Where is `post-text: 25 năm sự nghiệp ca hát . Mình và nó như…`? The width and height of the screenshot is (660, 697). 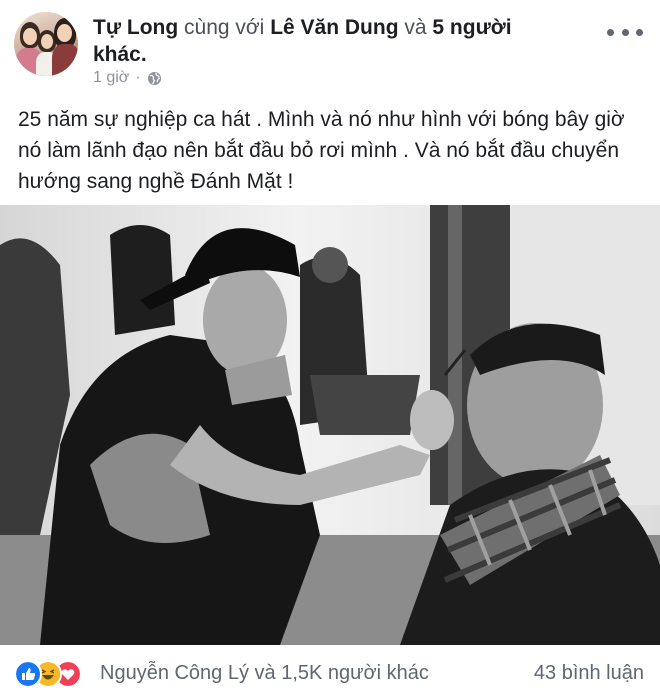
post-text: 25 năm sự nghiệp ca hát . Mình và nó như… is located at coordinates (321, 150).